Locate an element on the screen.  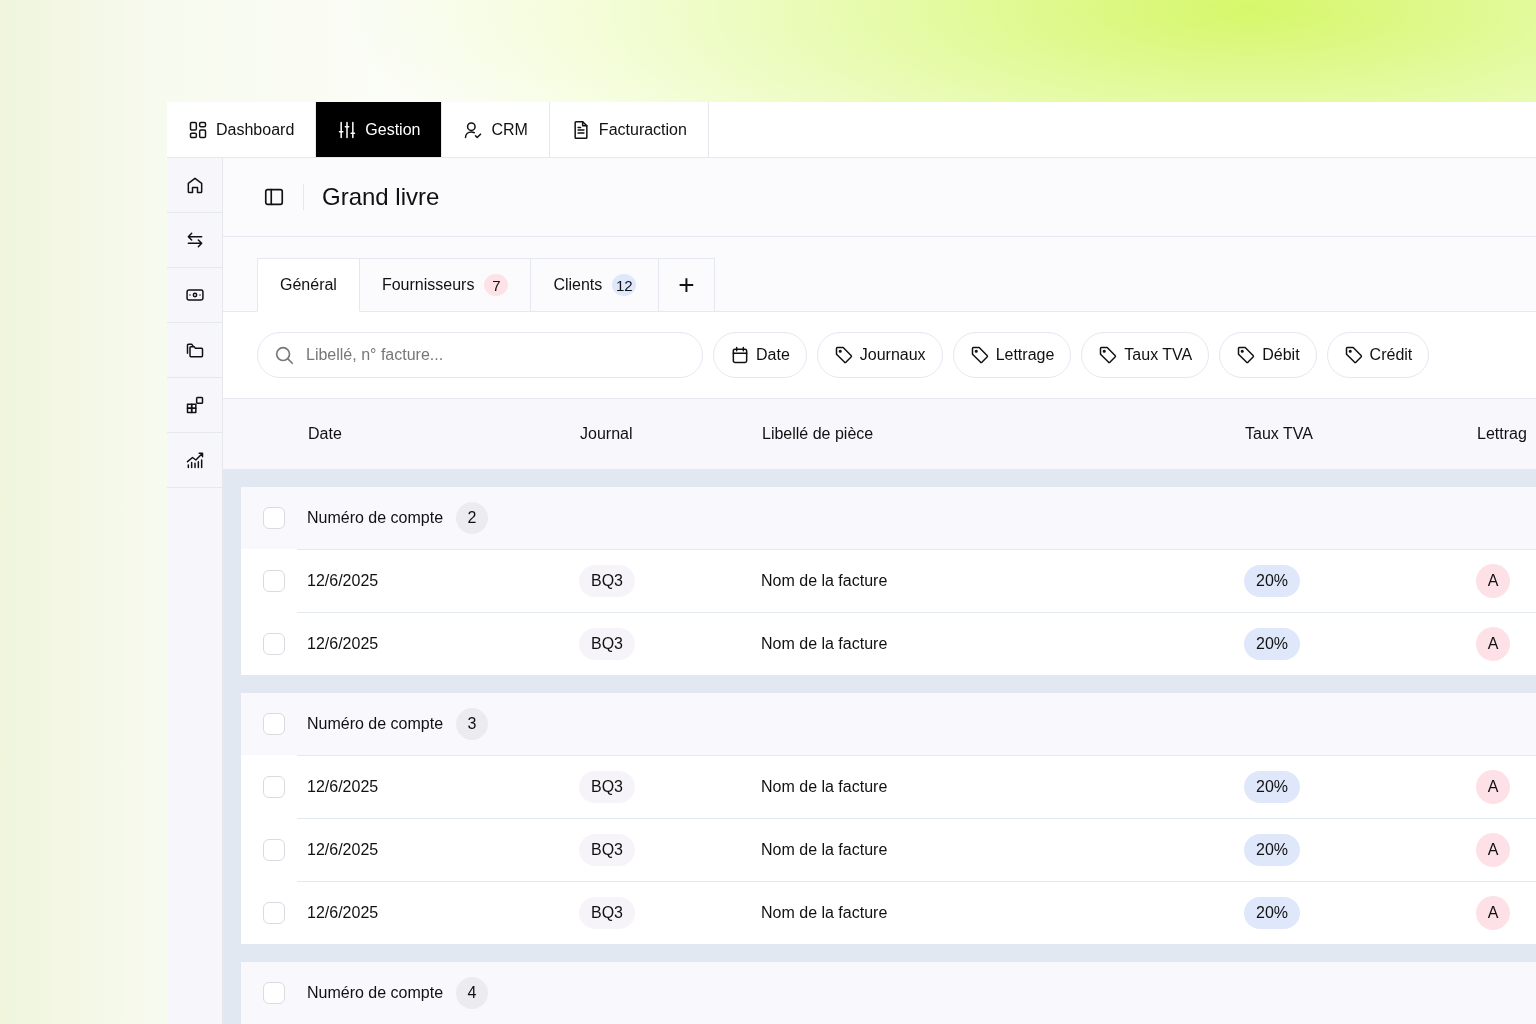
filter-chip: Lettrage is located at coordinates (1012, 355).